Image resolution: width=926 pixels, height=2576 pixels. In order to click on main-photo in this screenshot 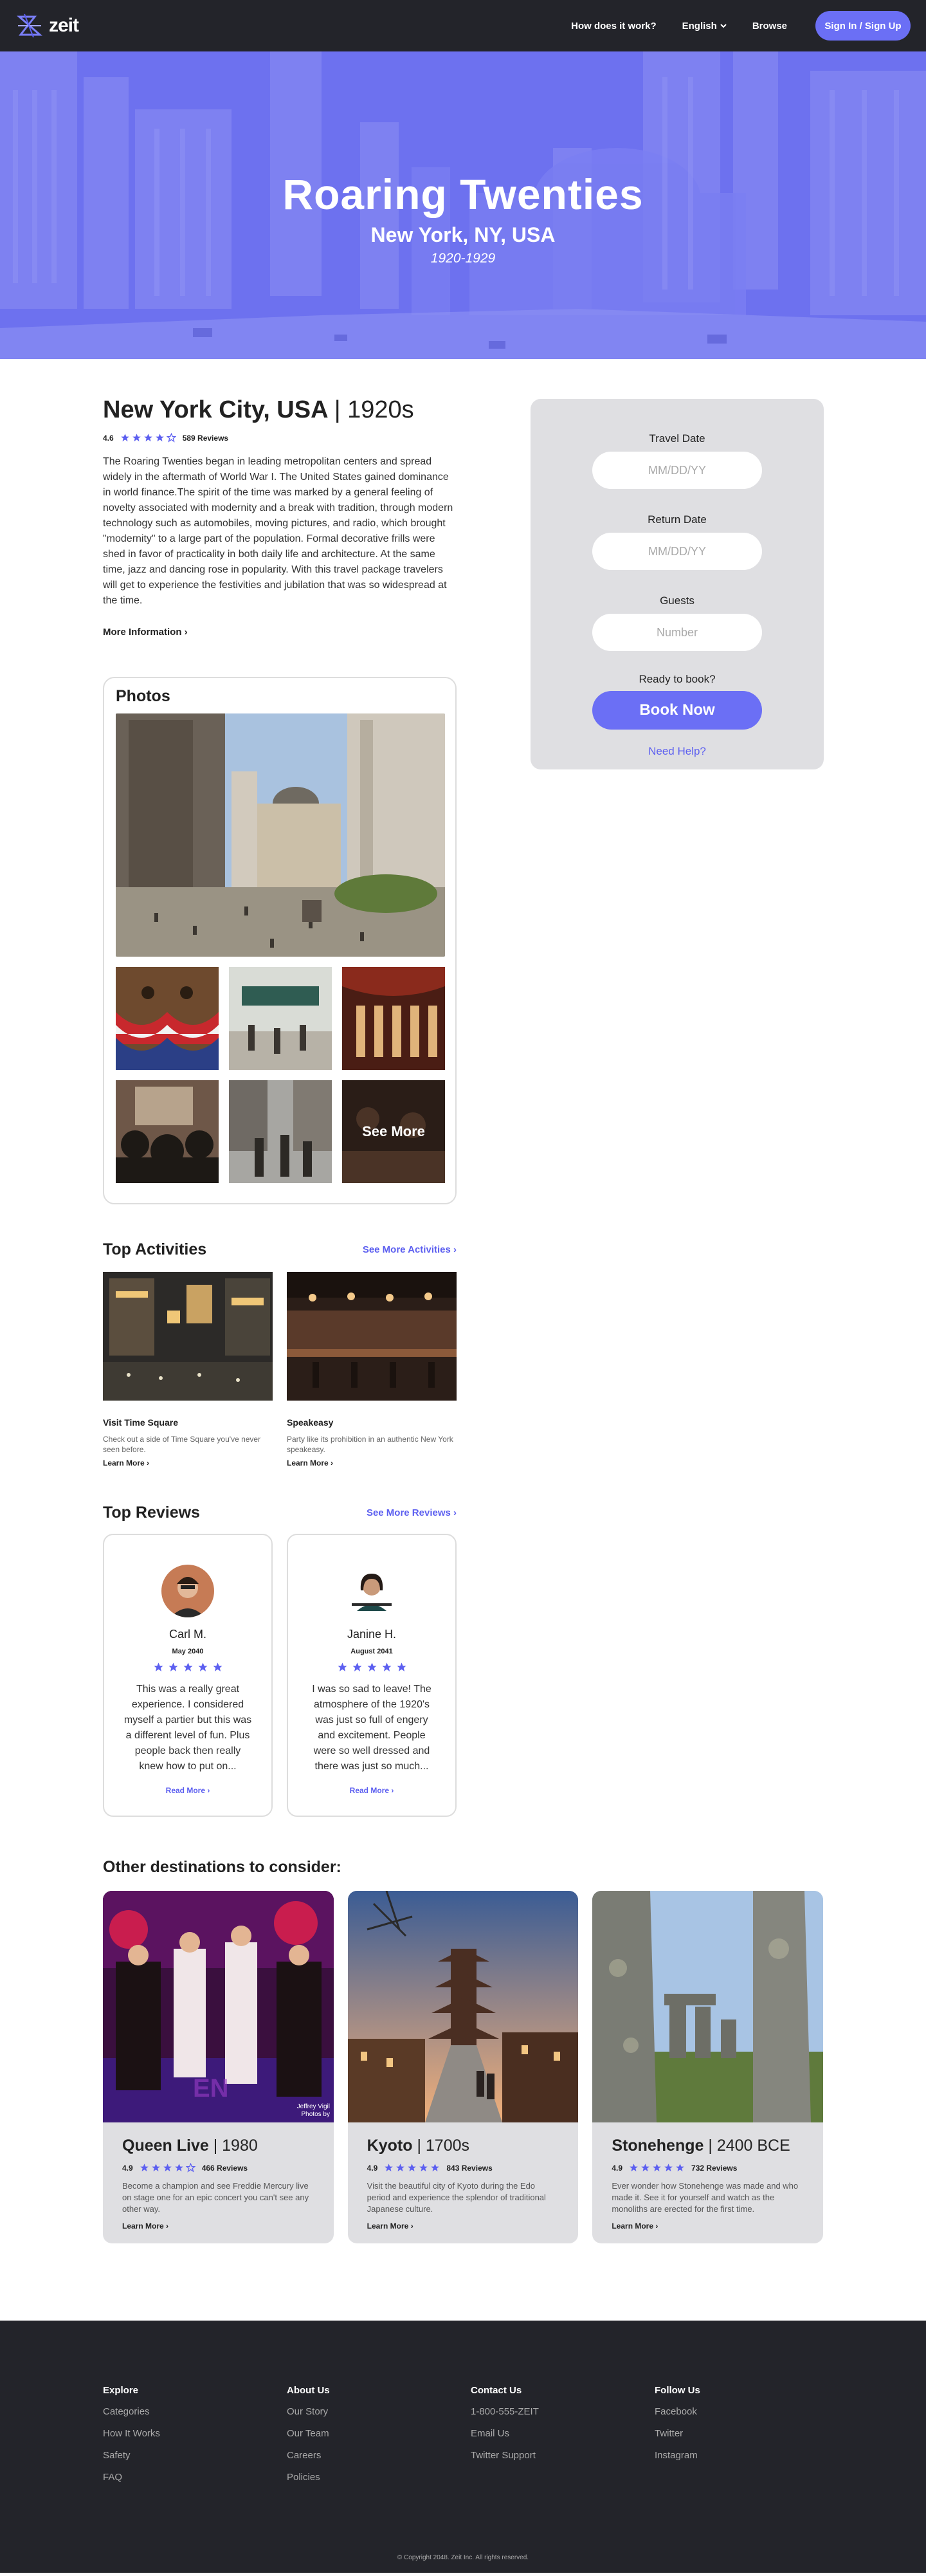, I will do `click(281, 835)`.